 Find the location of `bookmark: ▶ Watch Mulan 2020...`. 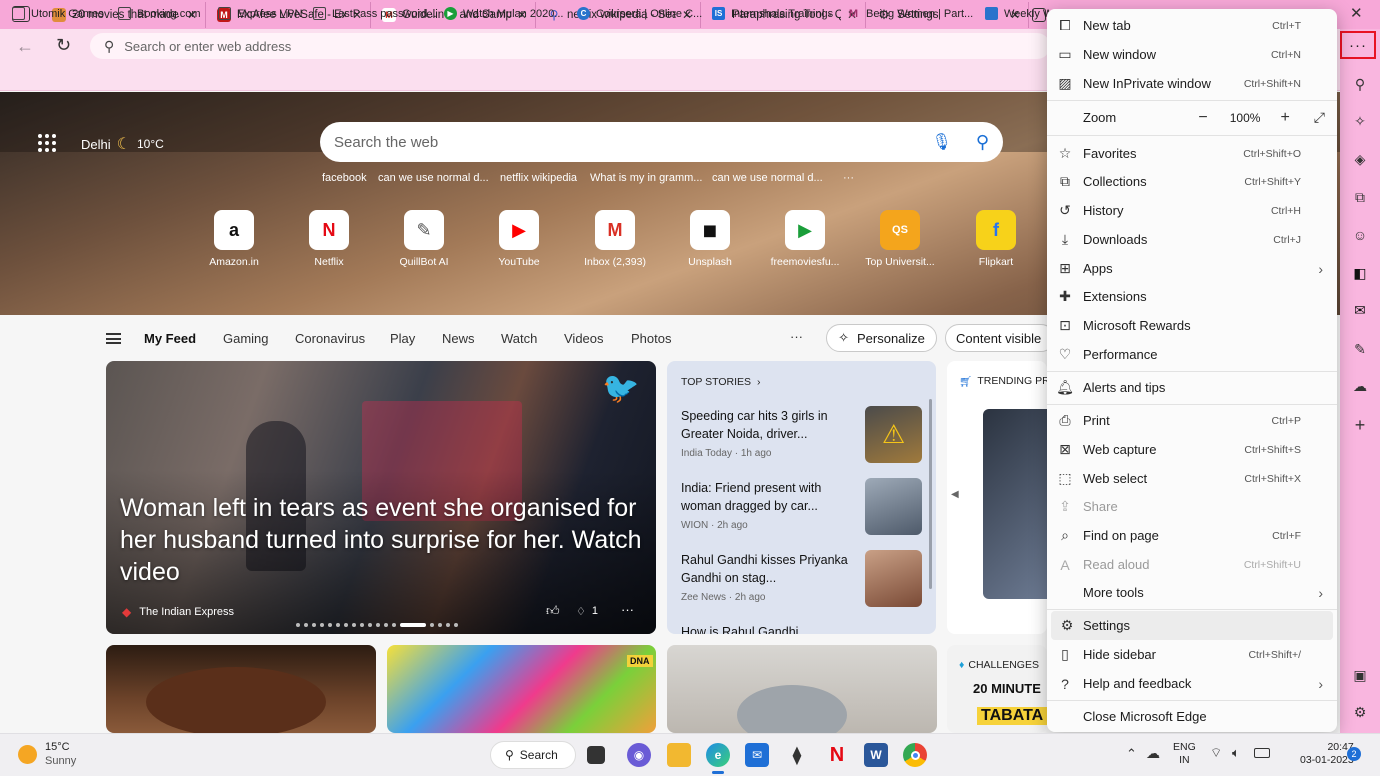

bookmark: ▶ Watch Mulan 2020... is located at coordinates (503, 13).